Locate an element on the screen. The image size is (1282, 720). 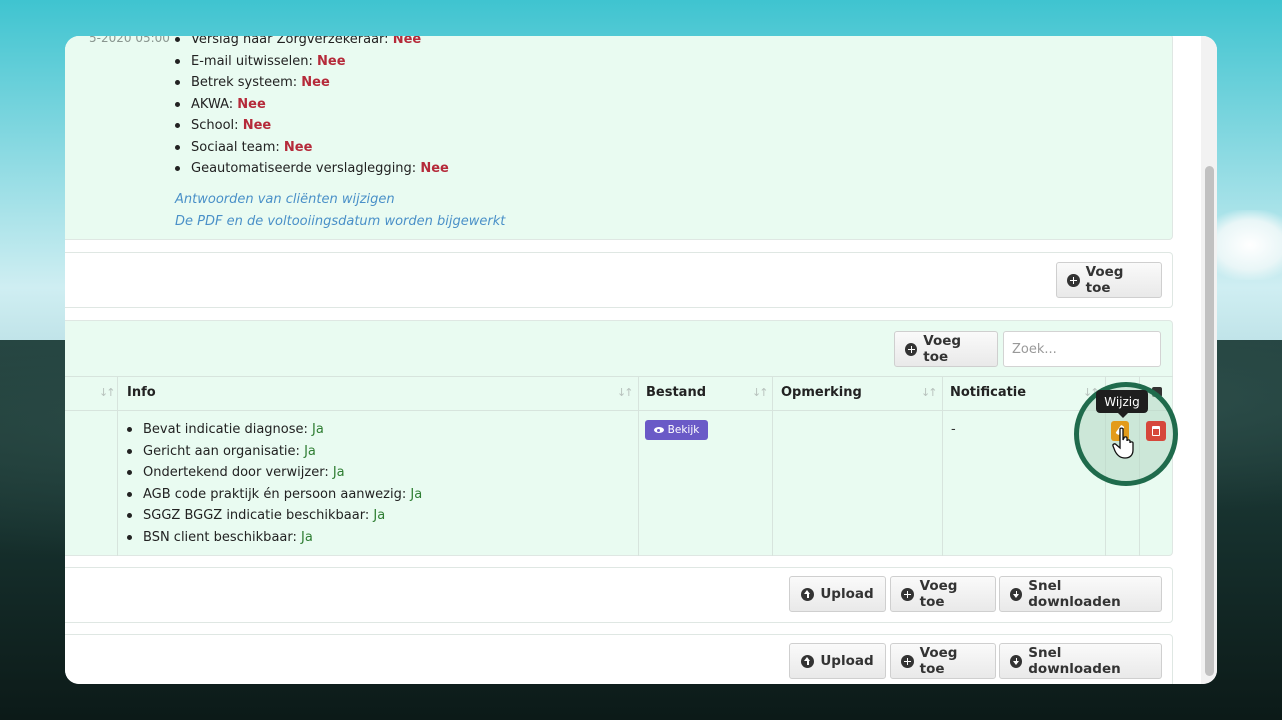
list-item: SGGZ BGGZ indicatie beschikbaar: Ja is located at coordinates (273, 516).